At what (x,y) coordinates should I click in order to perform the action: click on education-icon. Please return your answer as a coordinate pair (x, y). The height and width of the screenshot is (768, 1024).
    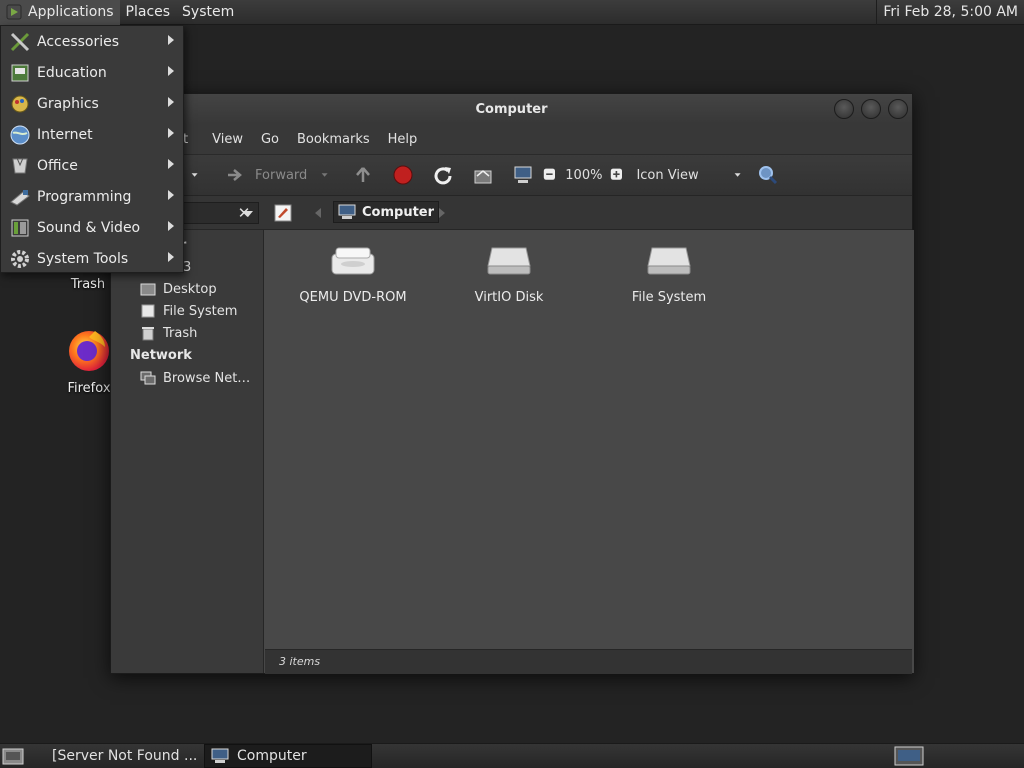
    Looking at the image, I should click on (20, 72).